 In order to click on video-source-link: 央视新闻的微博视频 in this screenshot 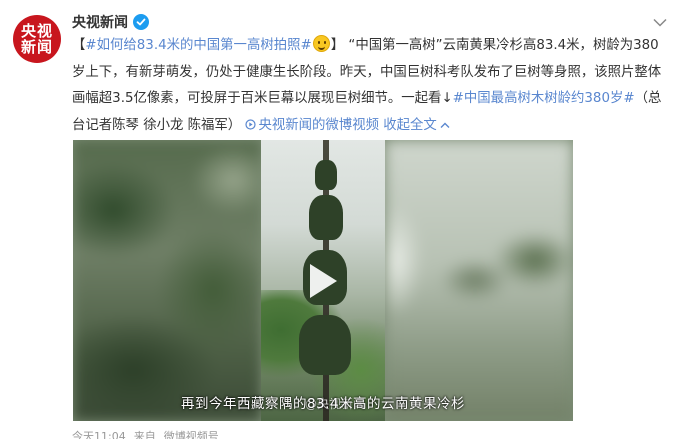, I will do `click(312, 125)`.